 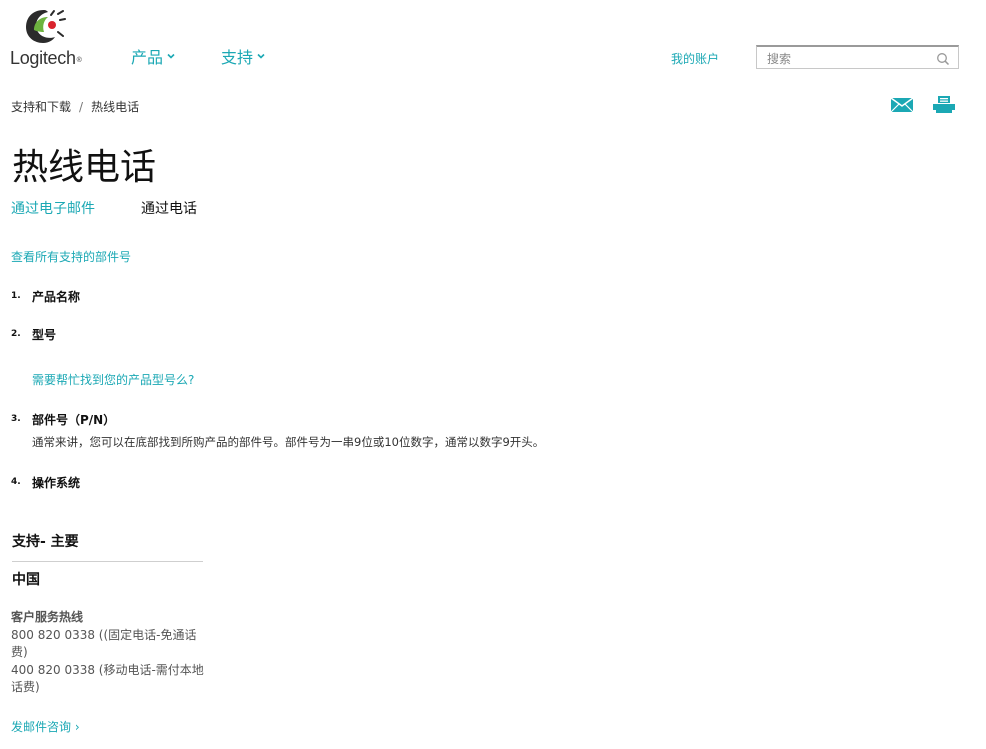 I want to click on nav-support: 支持, so click(x=243, y=56).